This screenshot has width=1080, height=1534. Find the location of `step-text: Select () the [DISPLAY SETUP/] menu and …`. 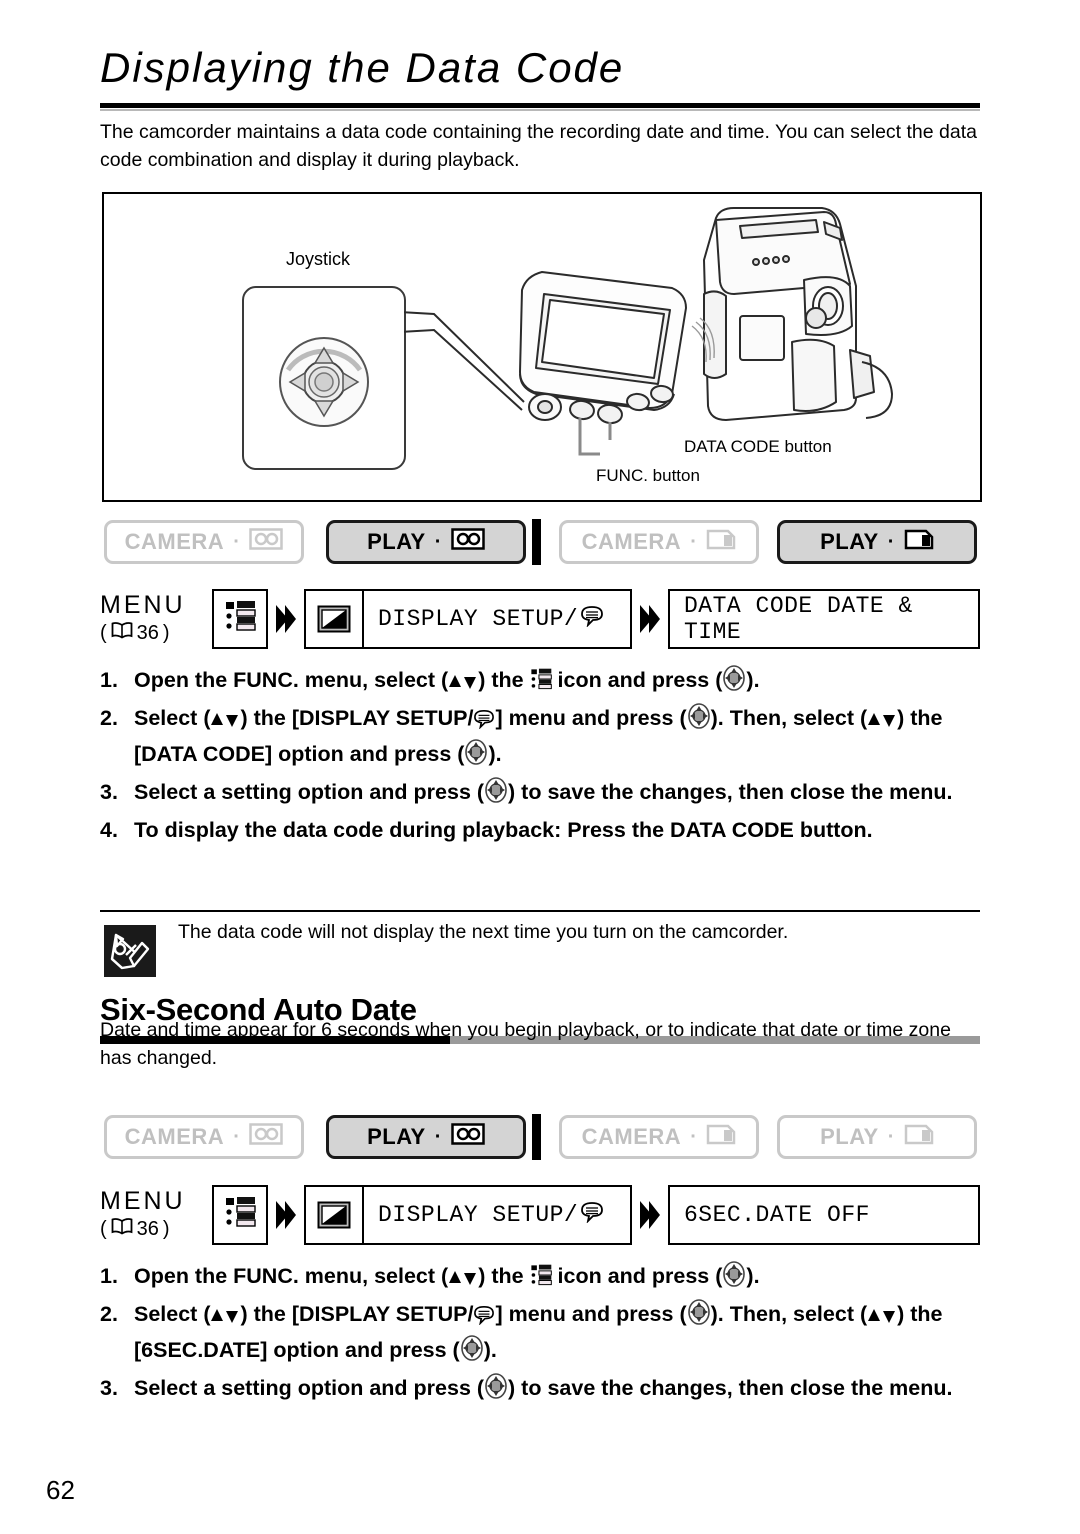

step-text: Select () the [DISPLAY SETUP/] menu and … is located at coordinates (559, 738).